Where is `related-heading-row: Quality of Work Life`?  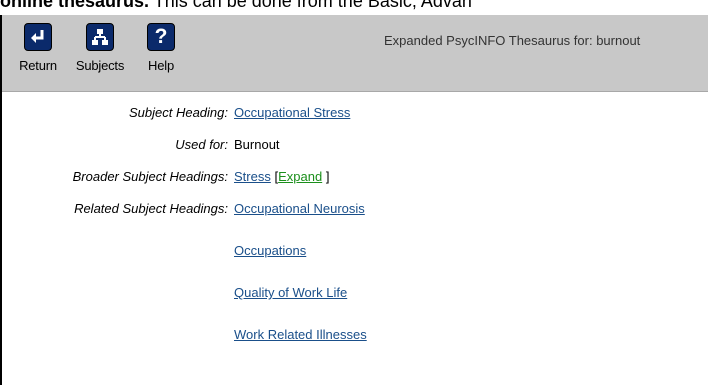
related-heading-row: Quality of Work Life is located at coordinates (355, 294).